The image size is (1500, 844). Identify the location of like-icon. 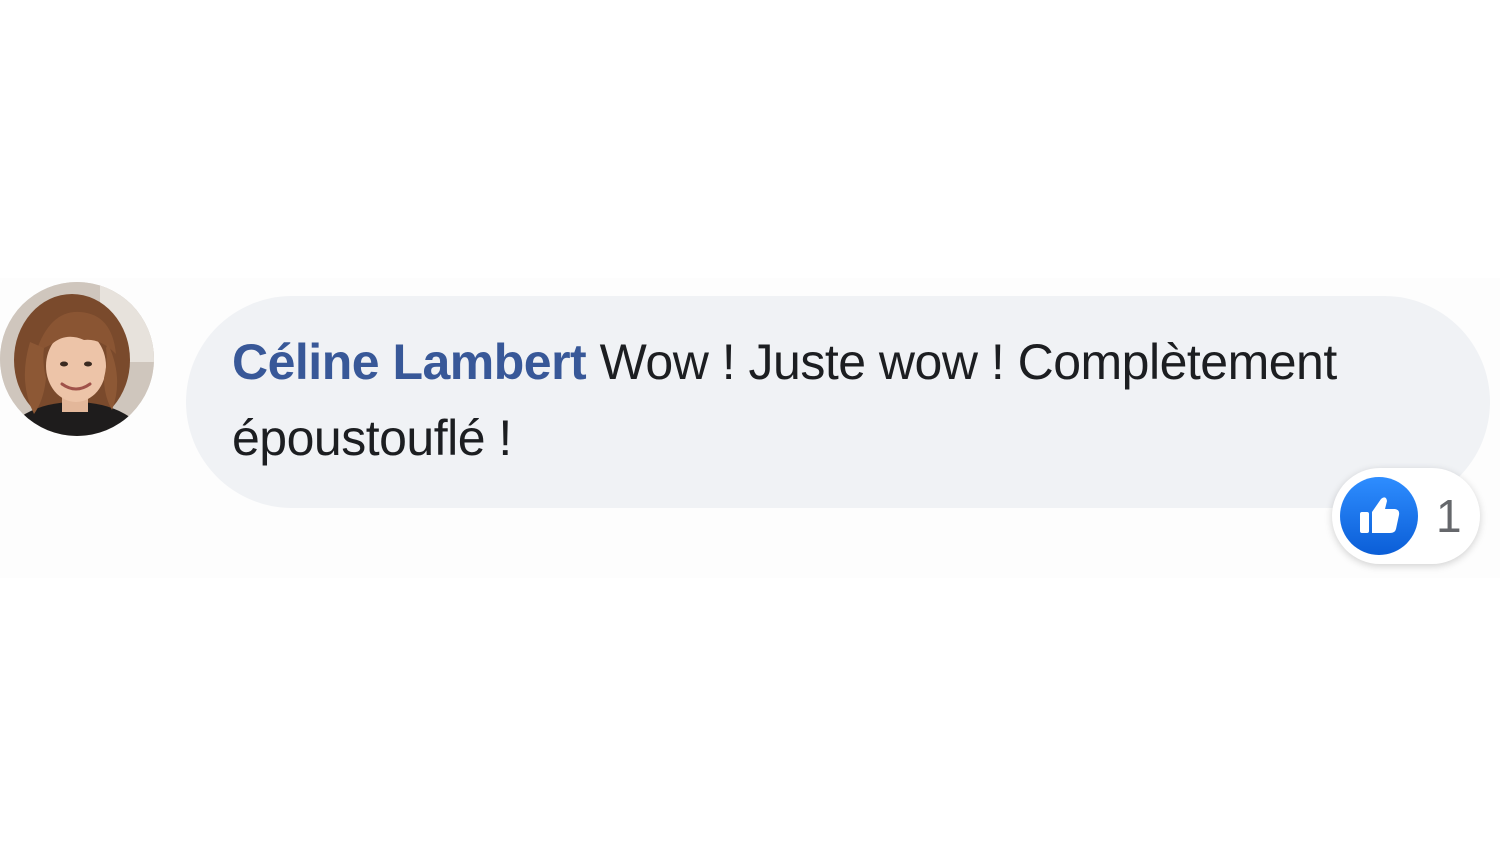
(1379, 516).